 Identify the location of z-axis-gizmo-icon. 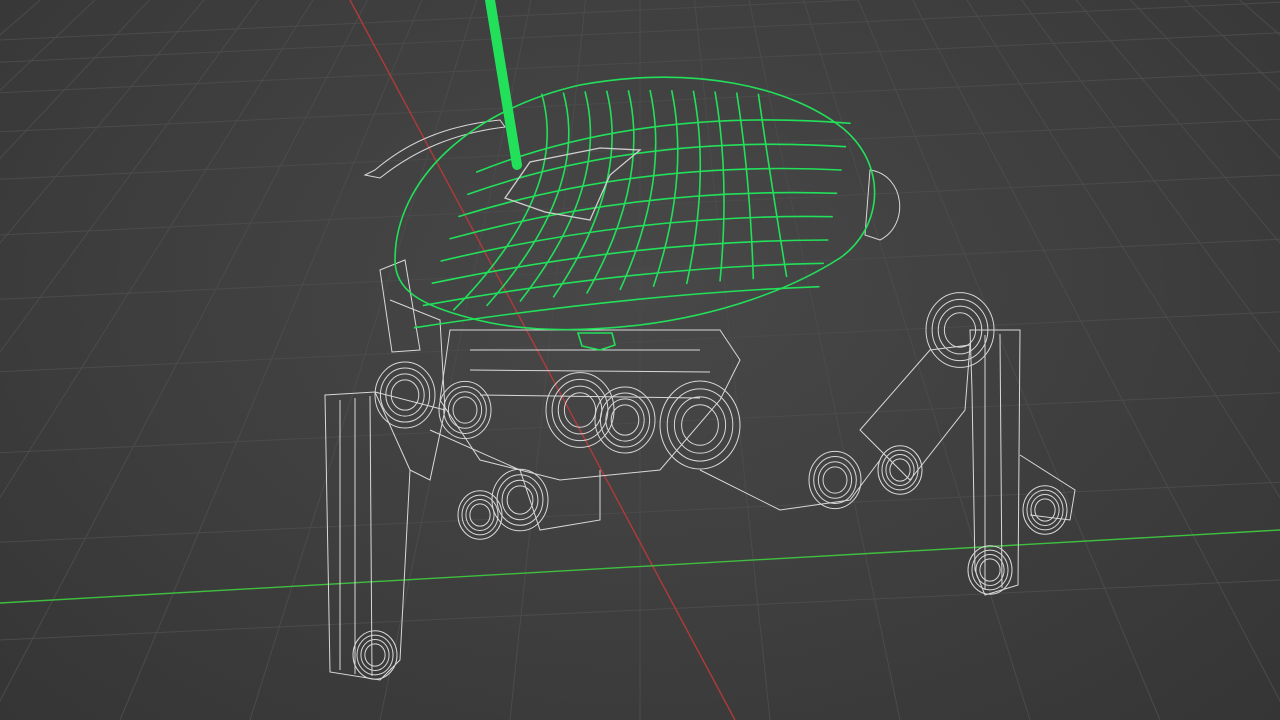
(503, 85).